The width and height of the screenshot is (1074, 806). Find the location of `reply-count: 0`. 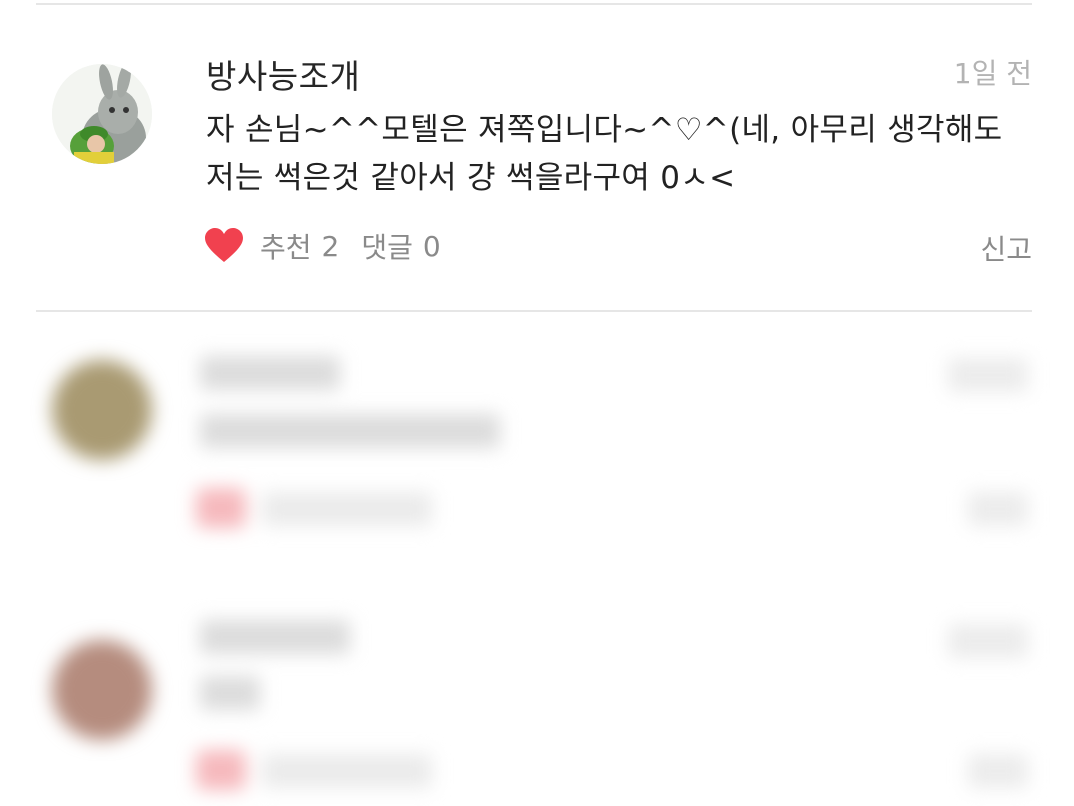

reply-count: 0 is located at coordinates (431, 246).